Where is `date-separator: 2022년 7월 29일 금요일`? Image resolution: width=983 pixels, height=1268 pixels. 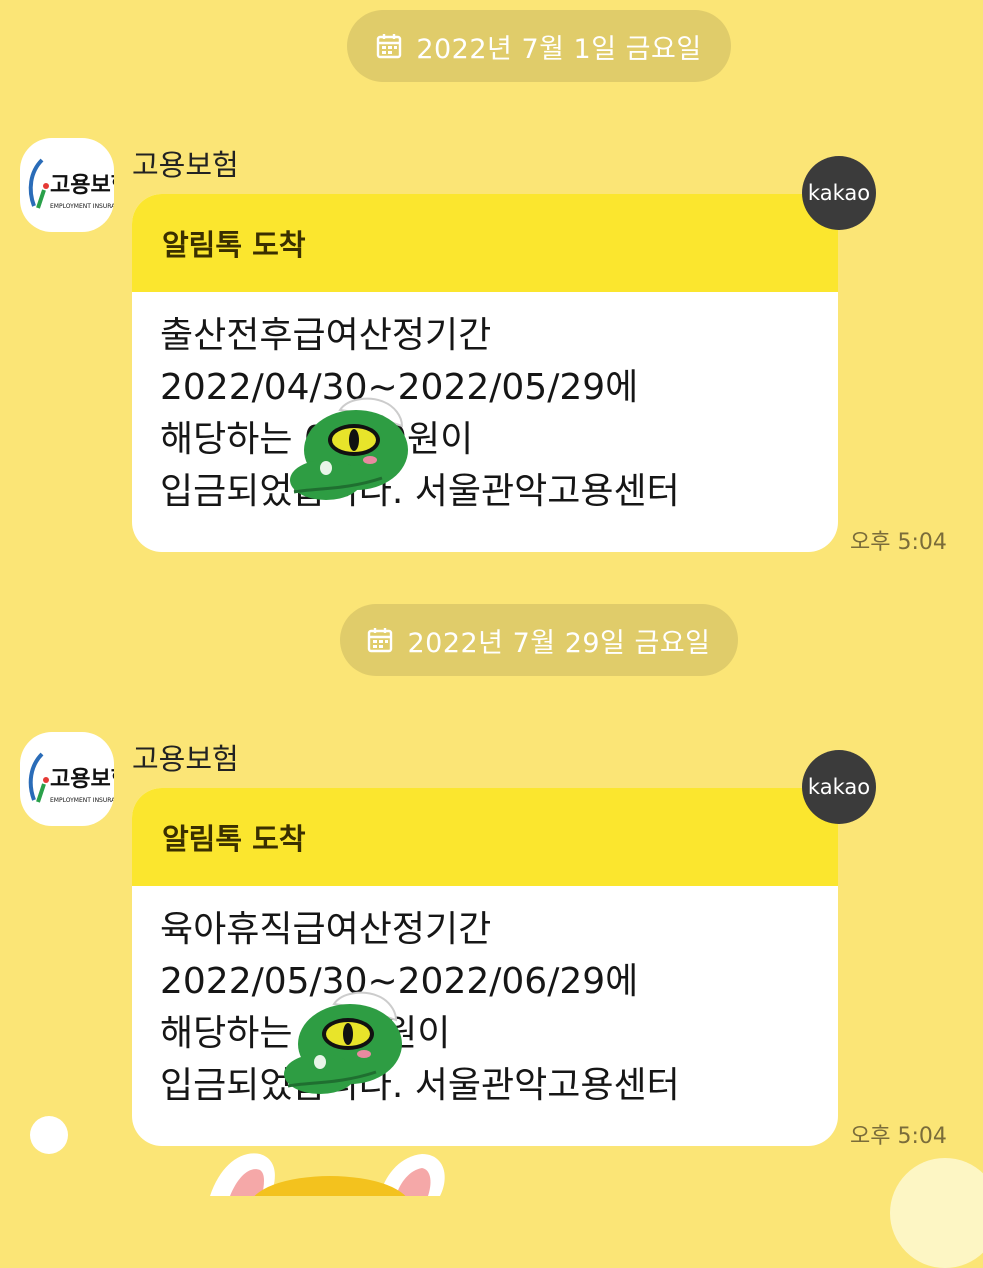
date-separator: 2022년 7월 29일 금요일 is located at coordinates (539, 640).